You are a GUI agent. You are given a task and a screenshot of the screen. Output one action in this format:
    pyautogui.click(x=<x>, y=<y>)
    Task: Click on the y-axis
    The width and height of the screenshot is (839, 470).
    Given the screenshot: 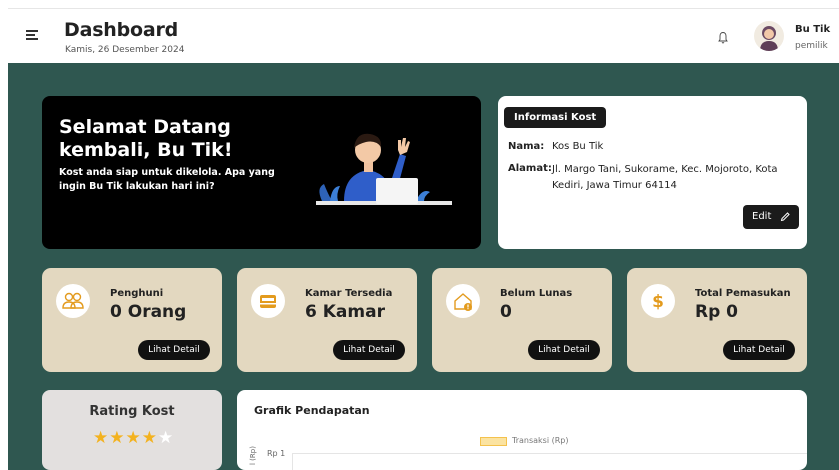 What is the action you would take?
    pyautogui.click(x=292, y=461)
    